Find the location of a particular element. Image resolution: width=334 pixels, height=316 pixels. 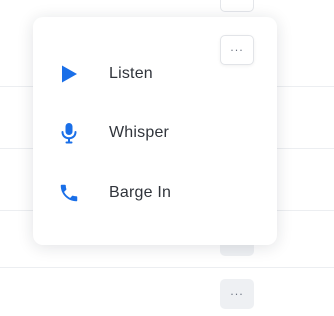

menu-item-label: Listen is located at coordinates (131, 73).